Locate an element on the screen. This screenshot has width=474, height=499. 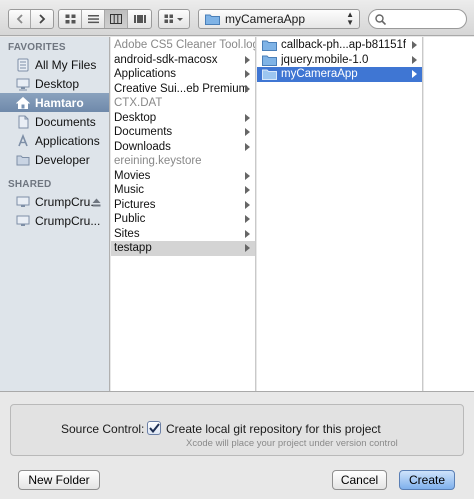
cover-flow-button is located at coordinates (139, 19).